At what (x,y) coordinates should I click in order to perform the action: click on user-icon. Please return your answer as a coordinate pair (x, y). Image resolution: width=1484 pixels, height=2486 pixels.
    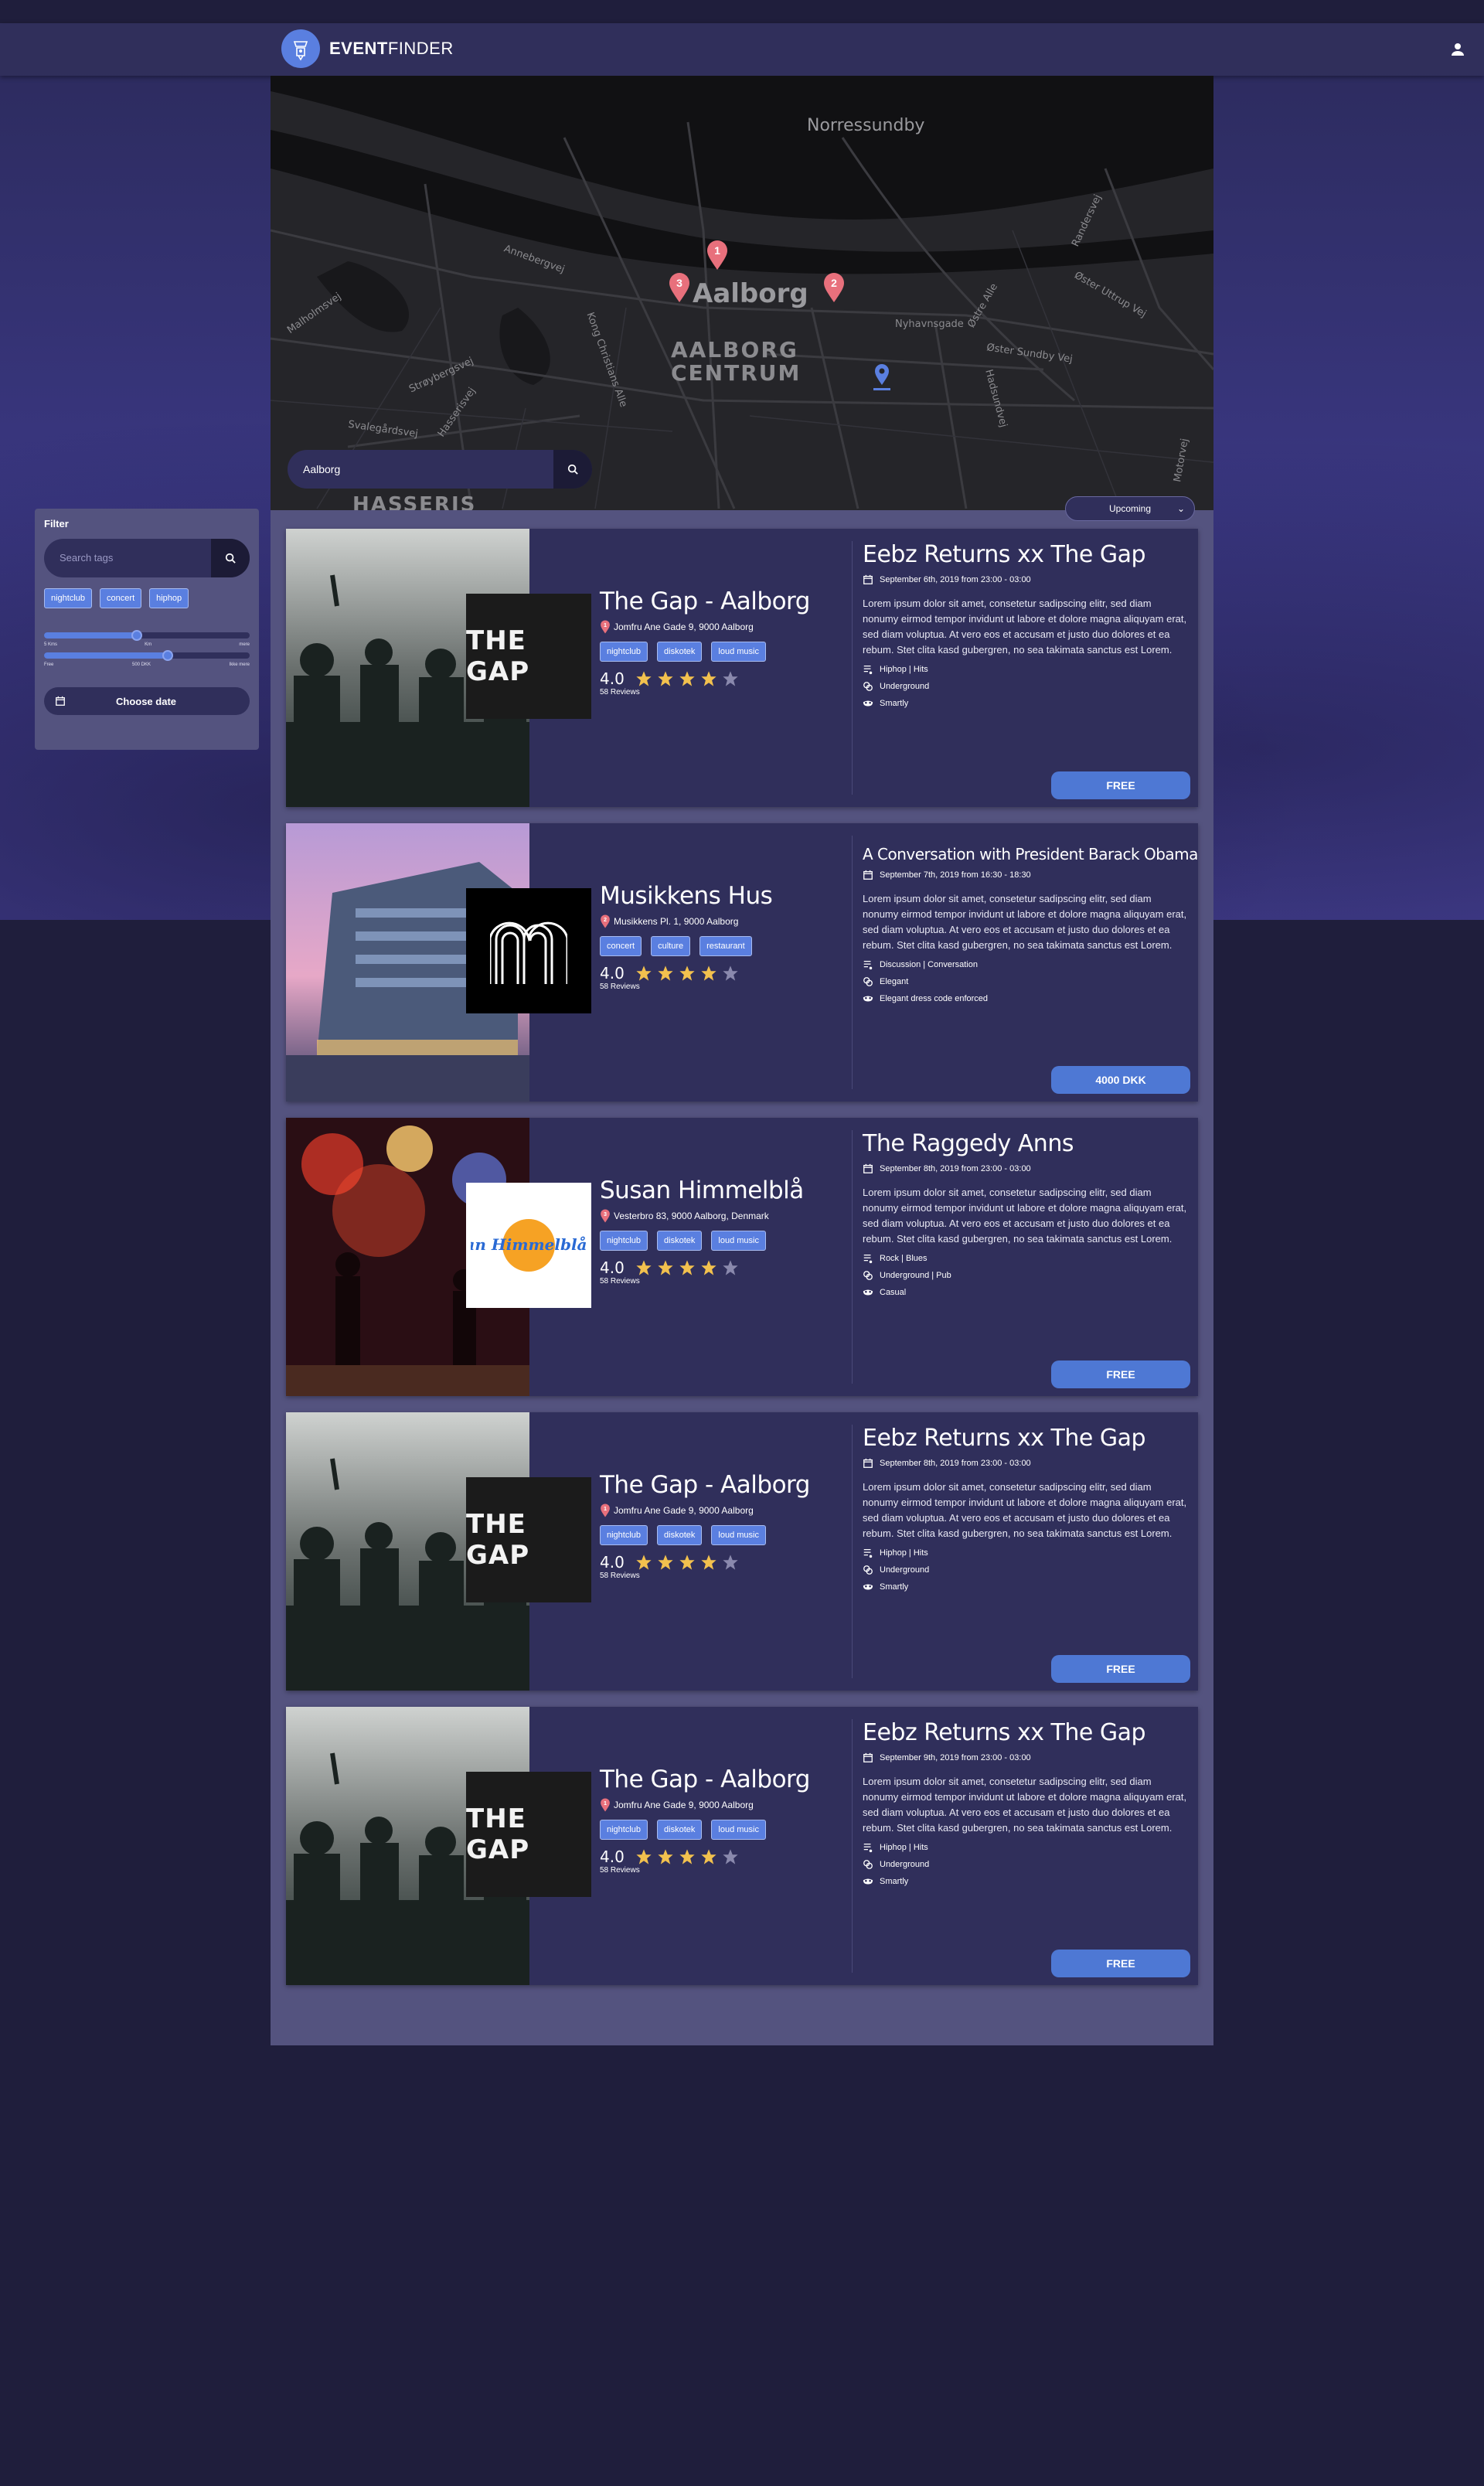
    Looking at the image, I should click on (1457, 49).